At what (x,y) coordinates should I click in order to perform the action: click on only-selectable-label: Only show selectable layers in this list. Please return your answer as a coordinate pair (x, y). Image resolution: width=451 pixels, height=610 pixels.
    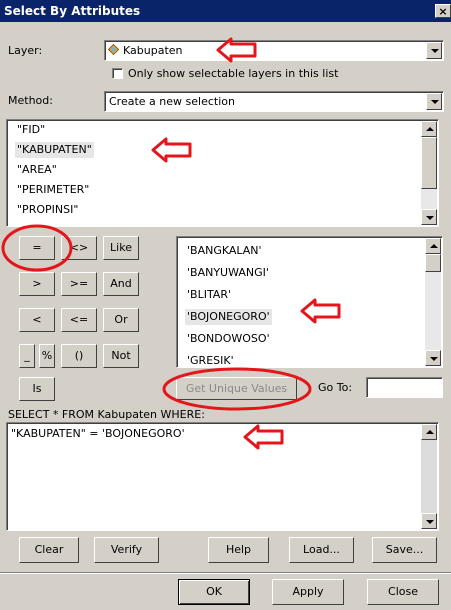
    Looking at the image, I should click on (233, 73).